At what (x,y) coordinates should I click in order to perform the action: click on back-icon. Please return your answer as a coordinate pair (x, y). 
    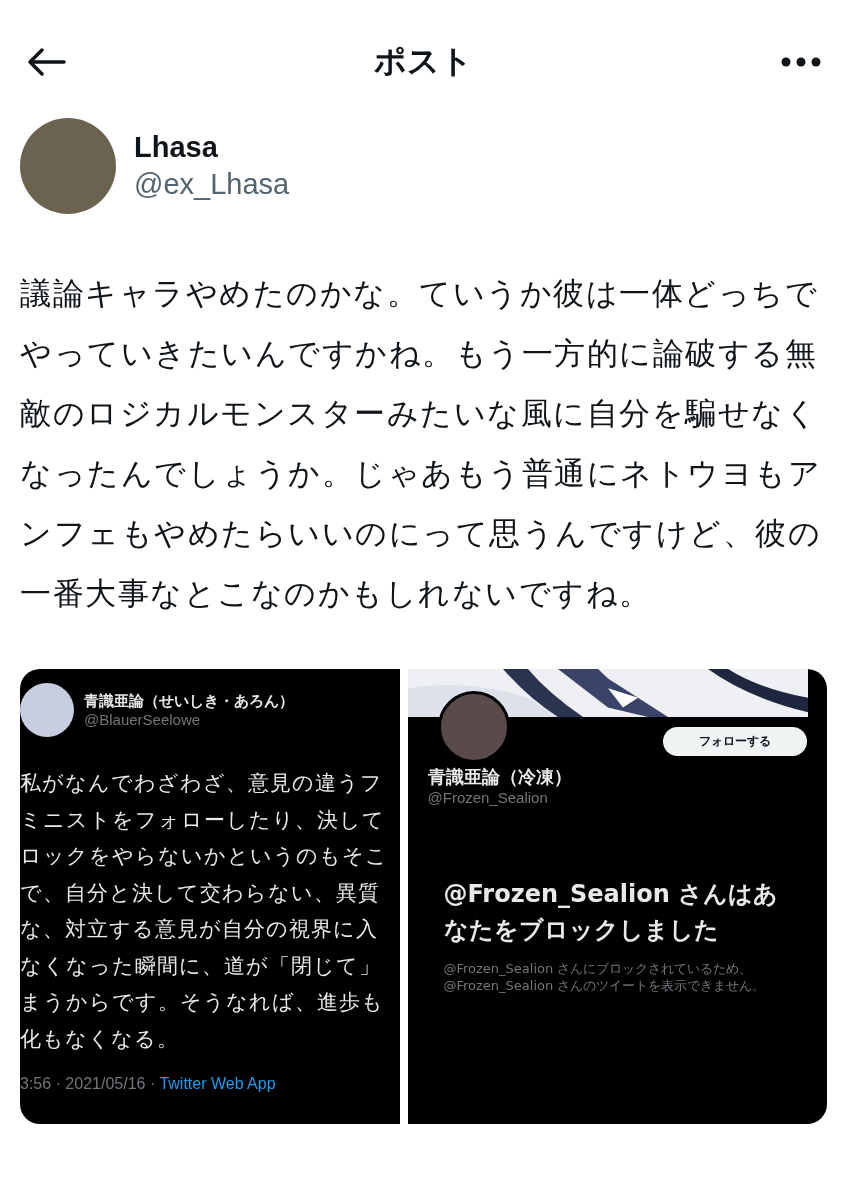
    Looking at the image, I should click on (46, 62).